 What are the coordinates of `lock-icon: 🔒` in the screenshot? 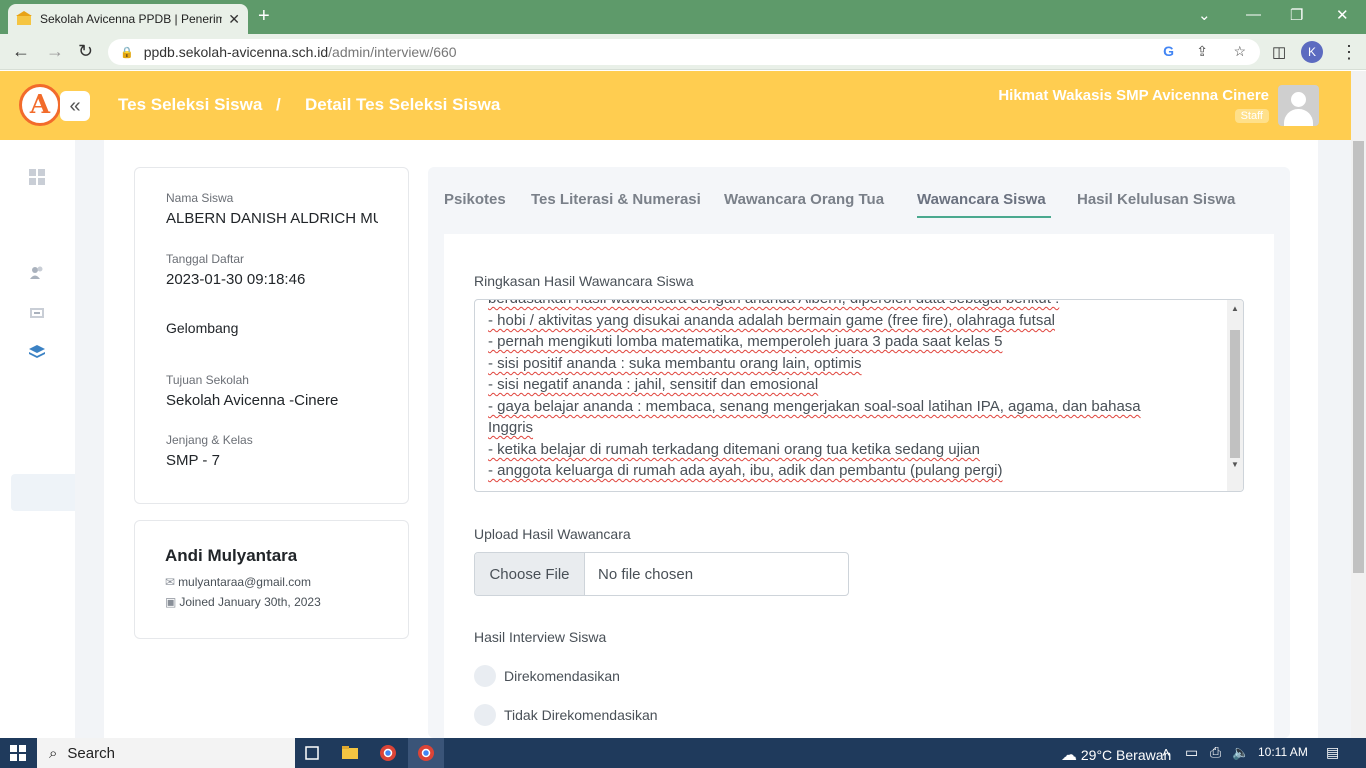 It's located at (127, 52).